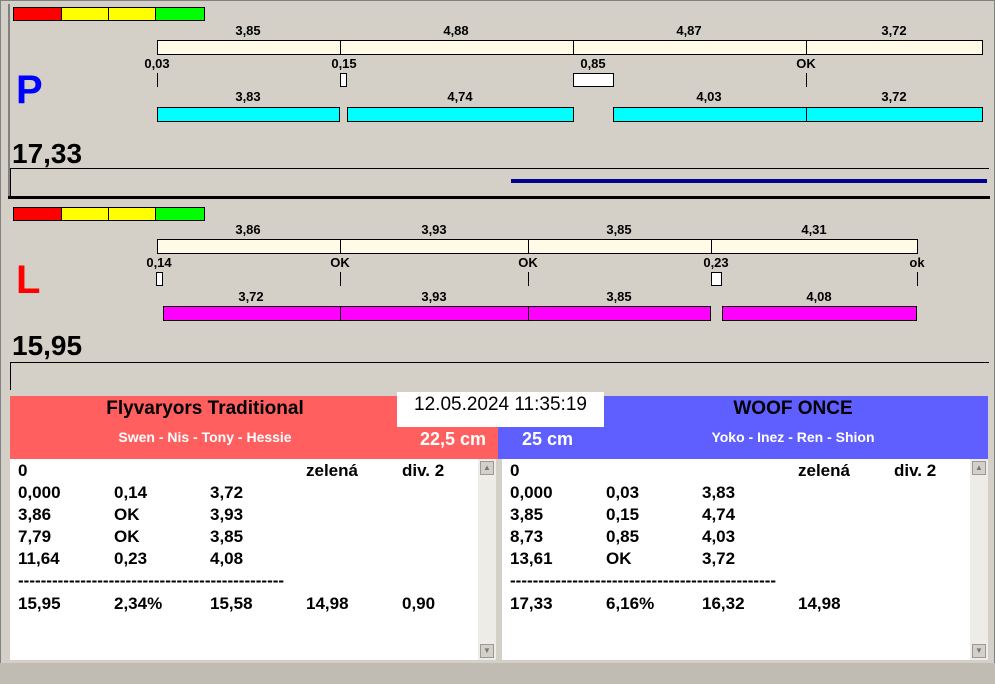 The width and height of the screenshot is (995, 684). I want to click on list-cell: 4,08, so click(227, 558).